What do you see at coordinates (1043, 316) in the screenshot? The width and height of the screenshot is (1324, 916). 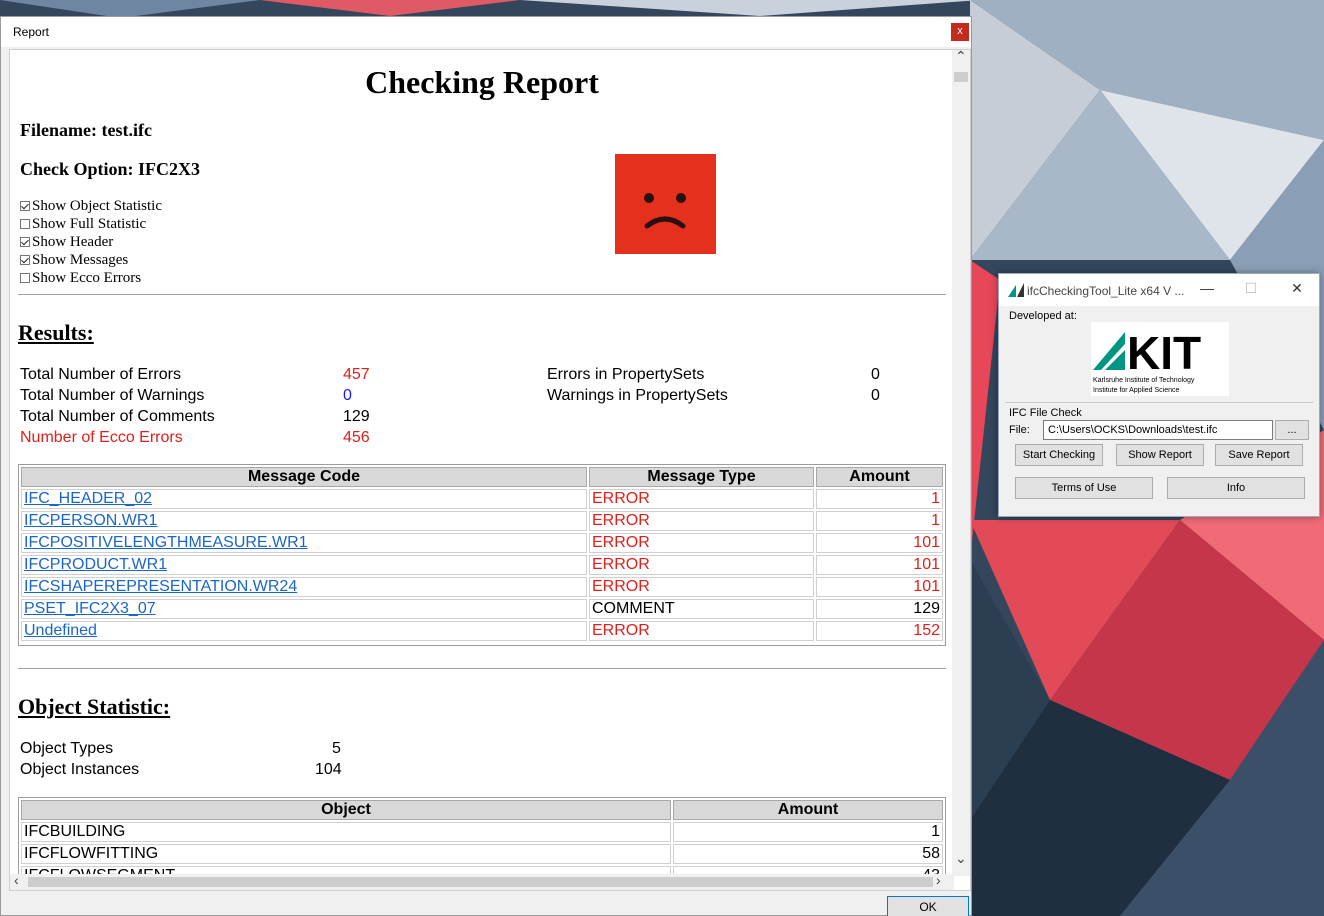 I see `developed-at-label: Developed at:` at bounding box center [1043, 316].